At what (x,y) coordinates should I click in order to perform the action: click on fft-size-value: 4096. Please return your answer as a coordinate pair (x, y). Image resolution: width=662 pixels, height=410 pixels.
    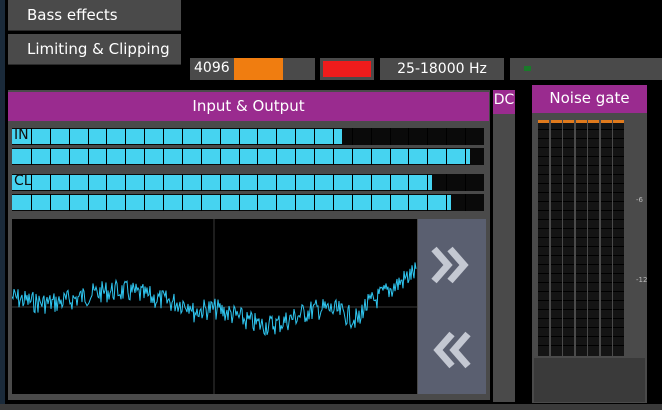
    Looking at the image, I should click on (212, 68).